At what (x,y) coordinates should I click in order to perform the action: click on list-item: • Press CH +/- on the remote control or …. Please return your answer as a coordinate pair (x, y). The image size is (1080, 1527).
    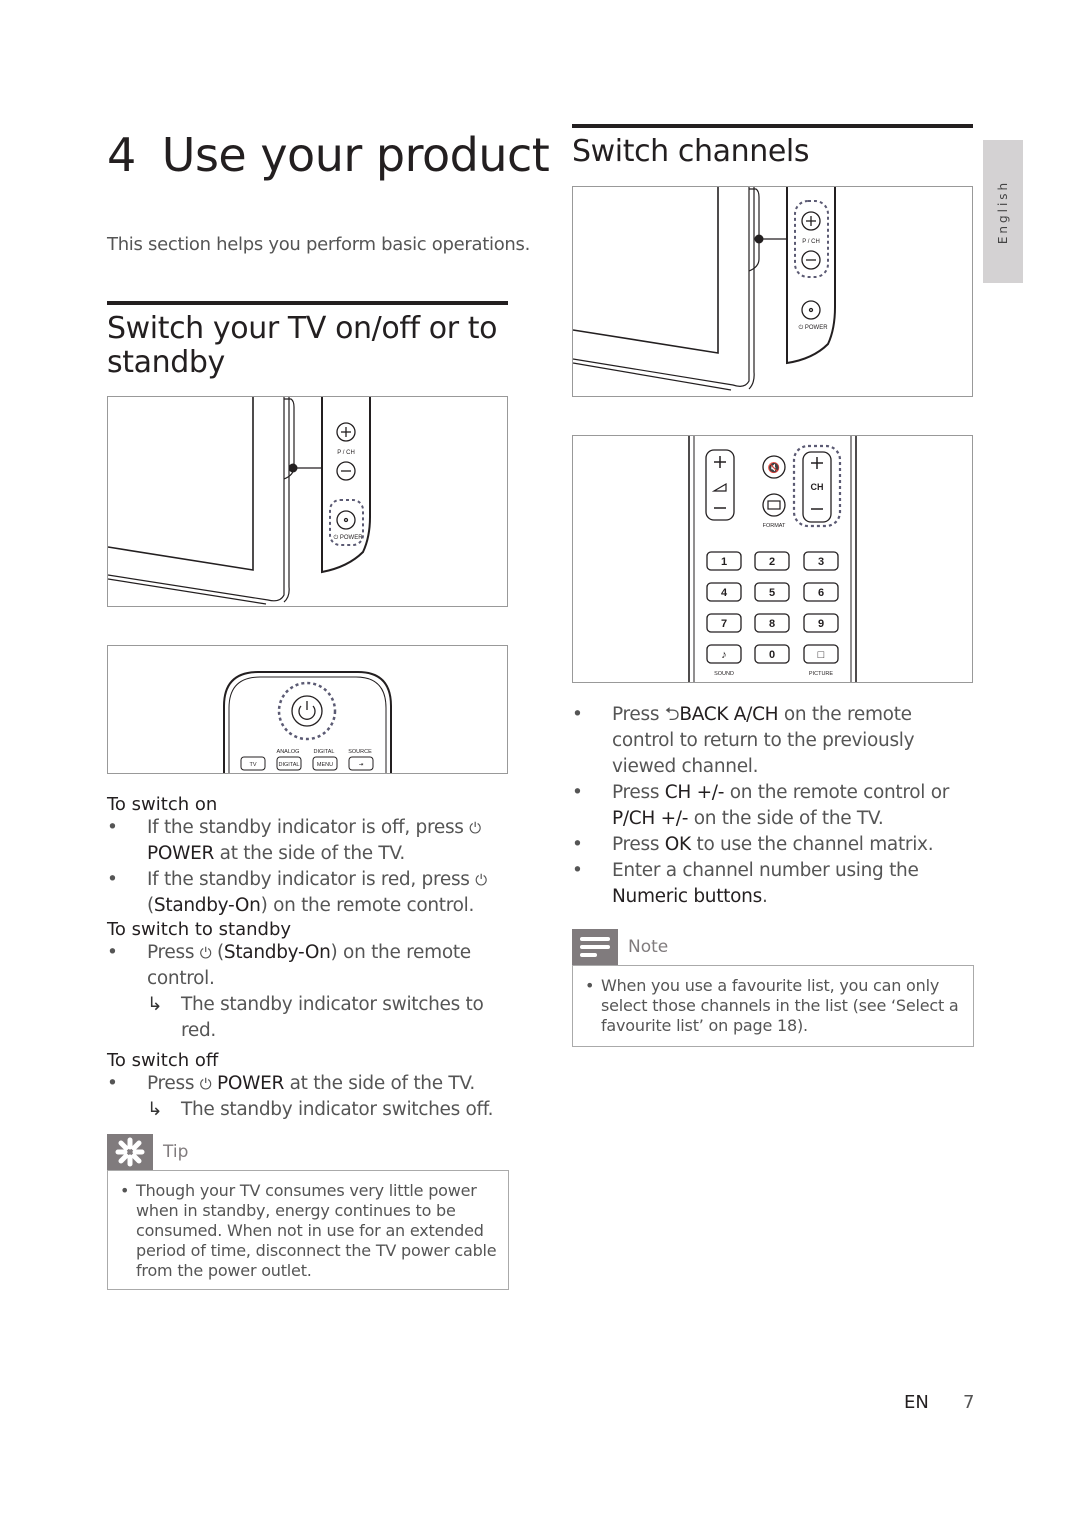
    Looking at the image, I should click on (761, 805).